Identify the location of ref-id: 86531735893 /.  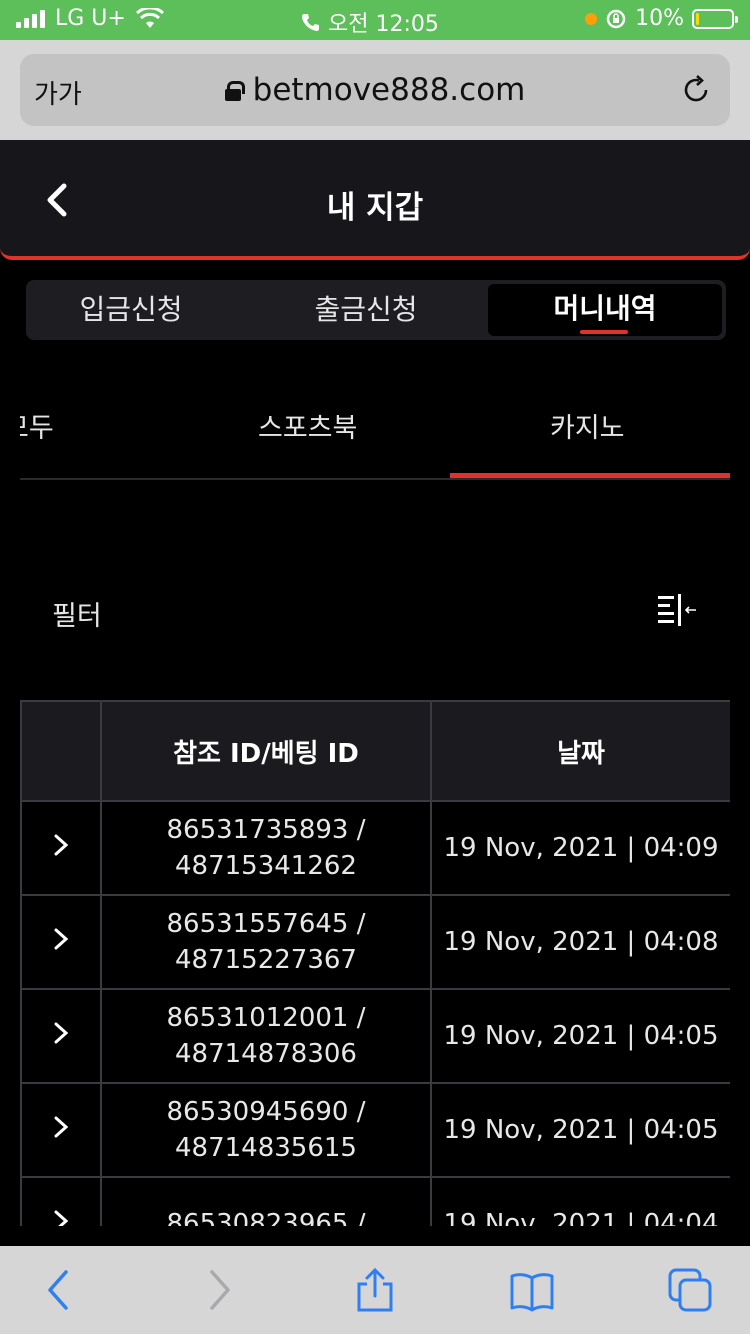
(266, 830).